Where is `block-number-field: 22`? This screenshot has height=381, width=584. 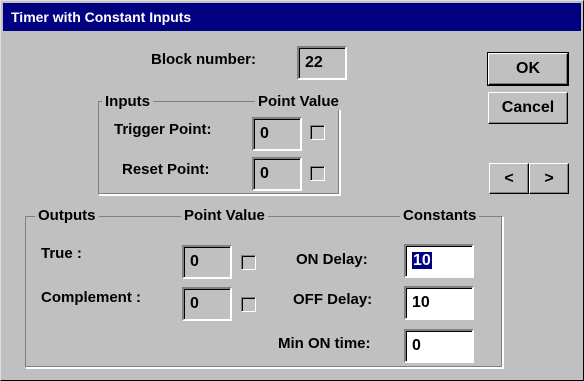
block-number-field: 22 is located at coordinates (322, 63).